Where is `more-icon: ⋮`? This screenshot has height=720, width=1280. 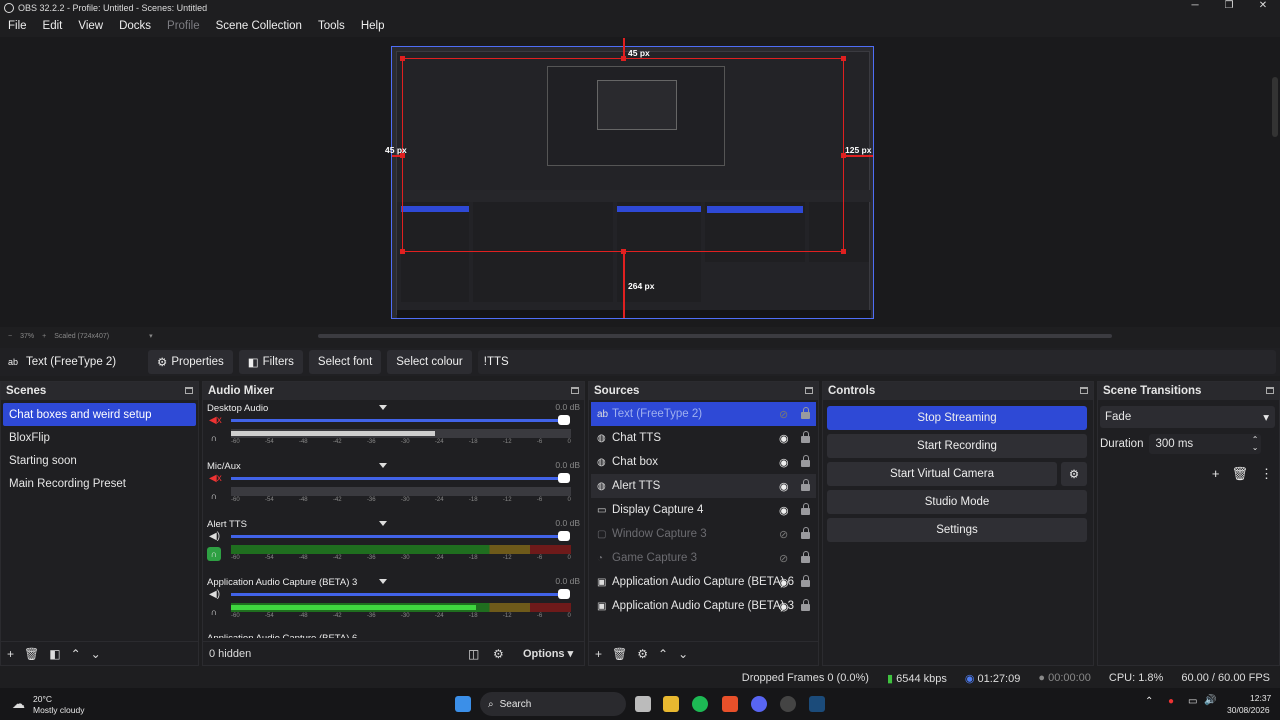 more-icon: ⋮ is located at coordinates (1266, 474).